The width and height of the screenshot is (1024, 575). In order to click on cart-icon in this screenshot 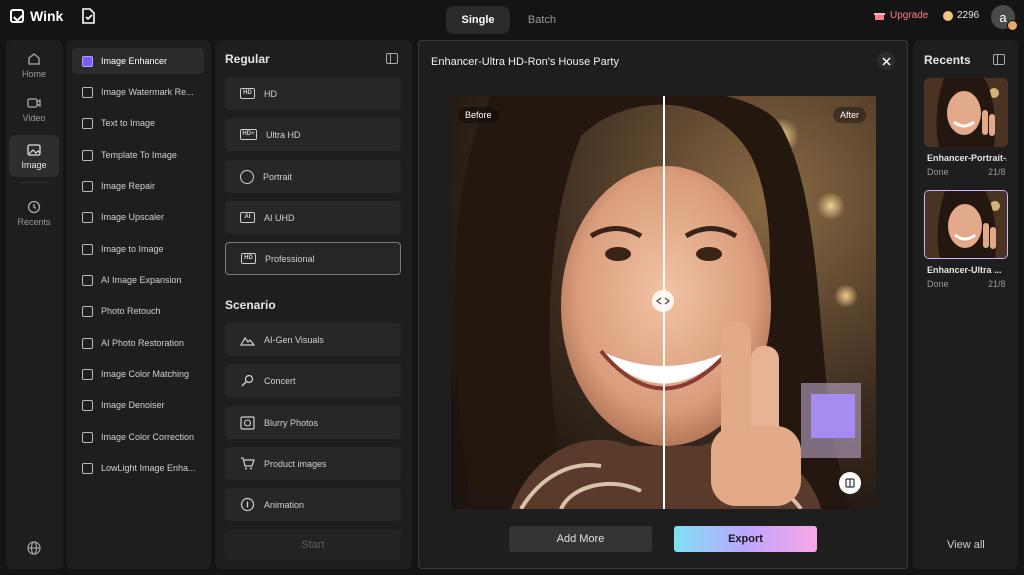, I will do `click(248, 463)`.